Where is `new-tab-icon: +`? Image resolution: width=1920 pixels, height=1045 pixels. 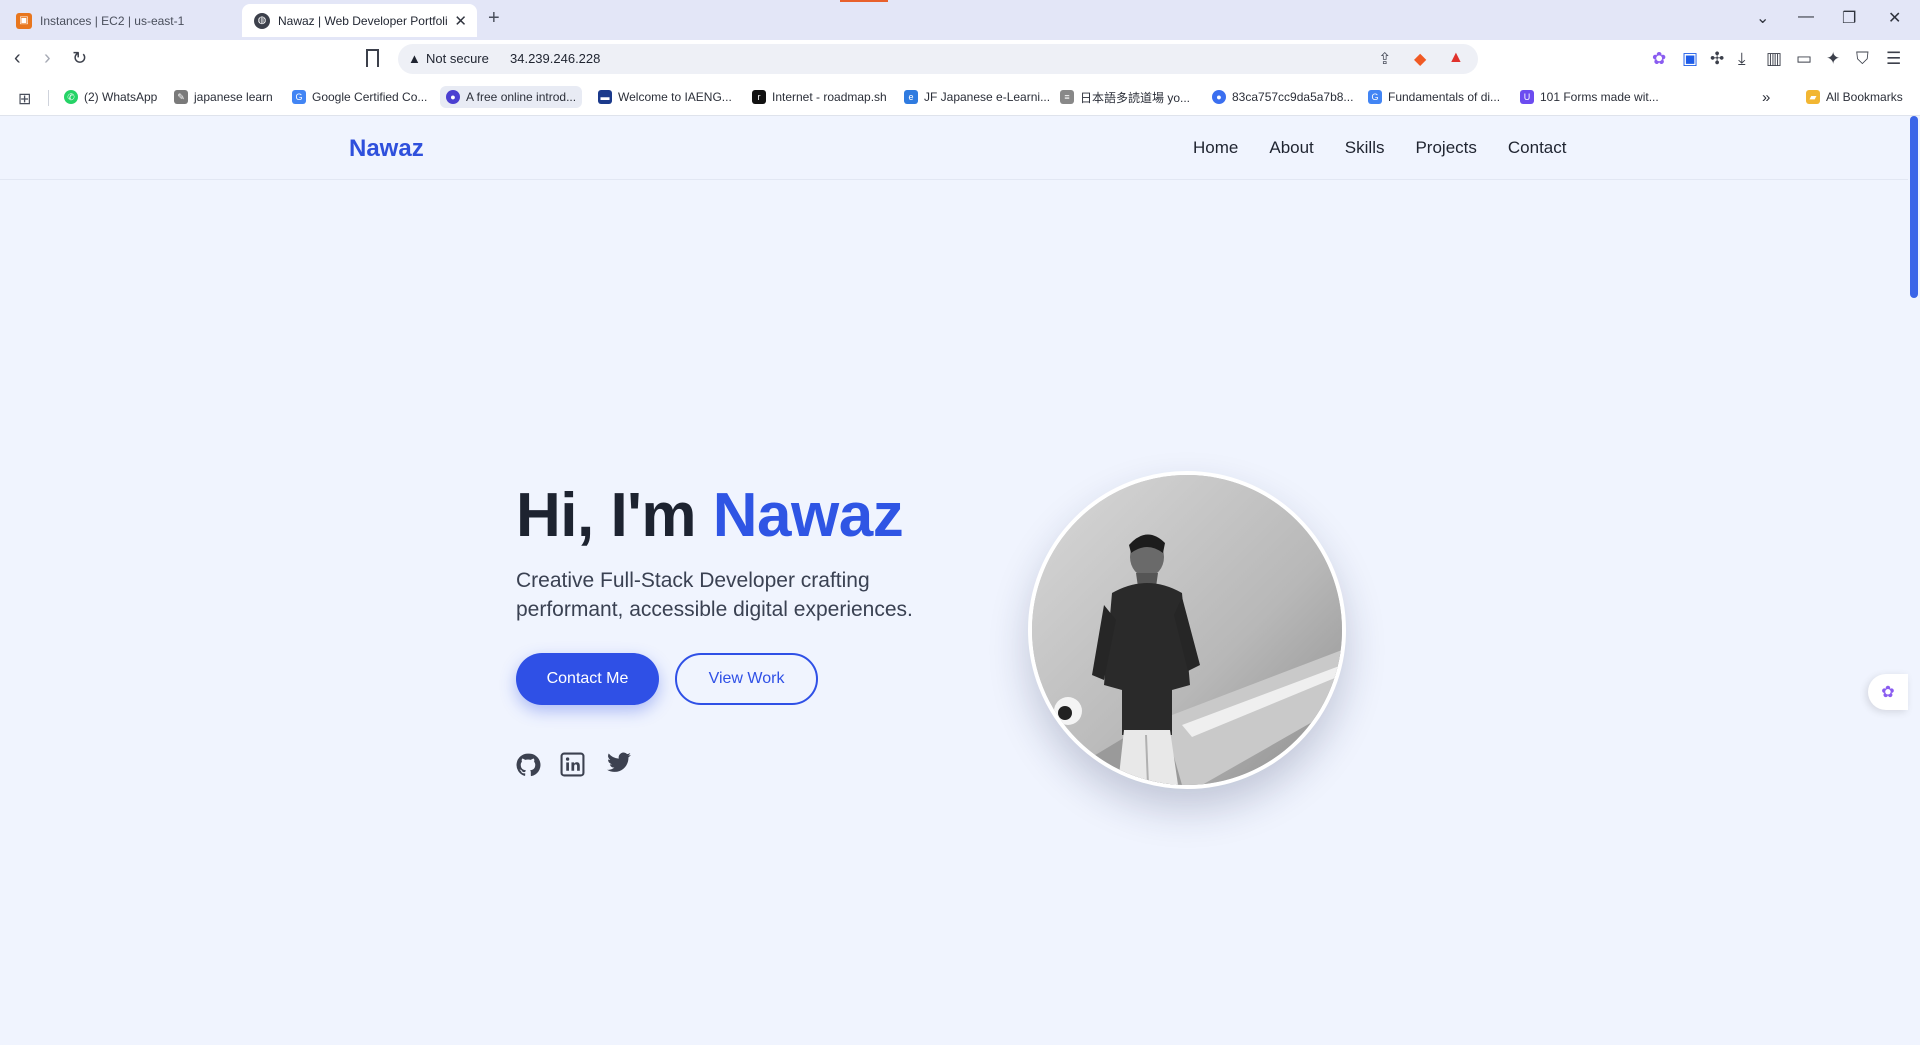
new-tab-icon: + is located at coordinates (494, 18).